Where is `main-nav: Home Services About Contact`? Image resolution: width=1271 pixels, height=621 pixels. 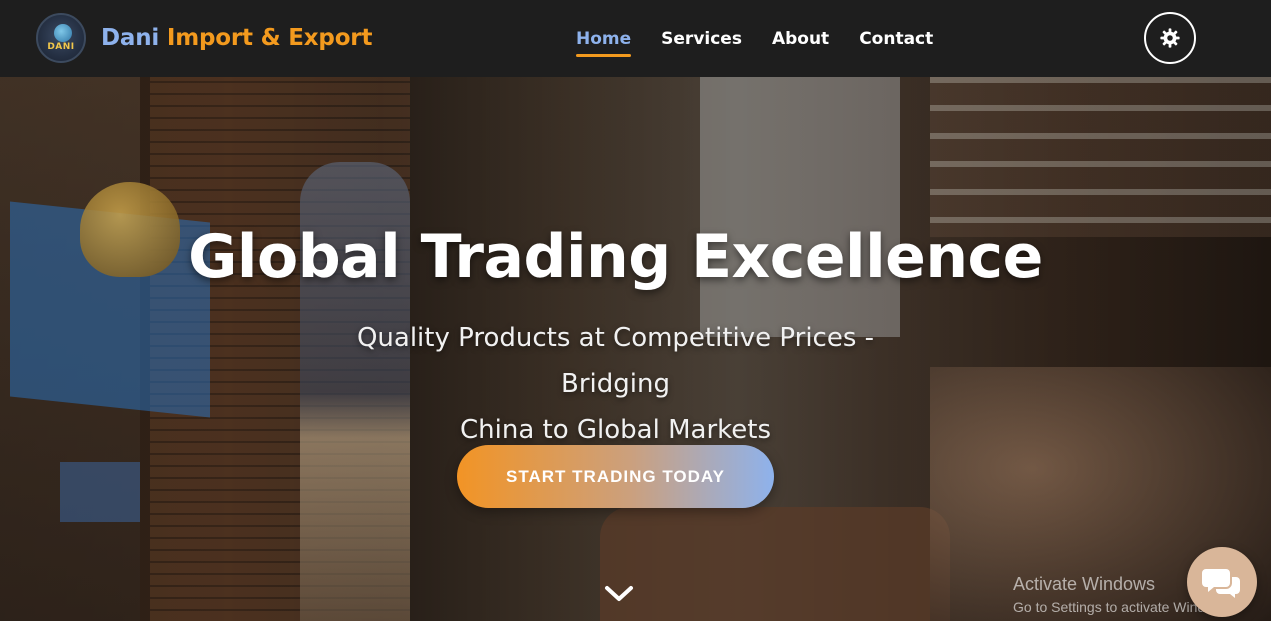
main-nav: Home Services About Contact is located at coordinates (769, 38).